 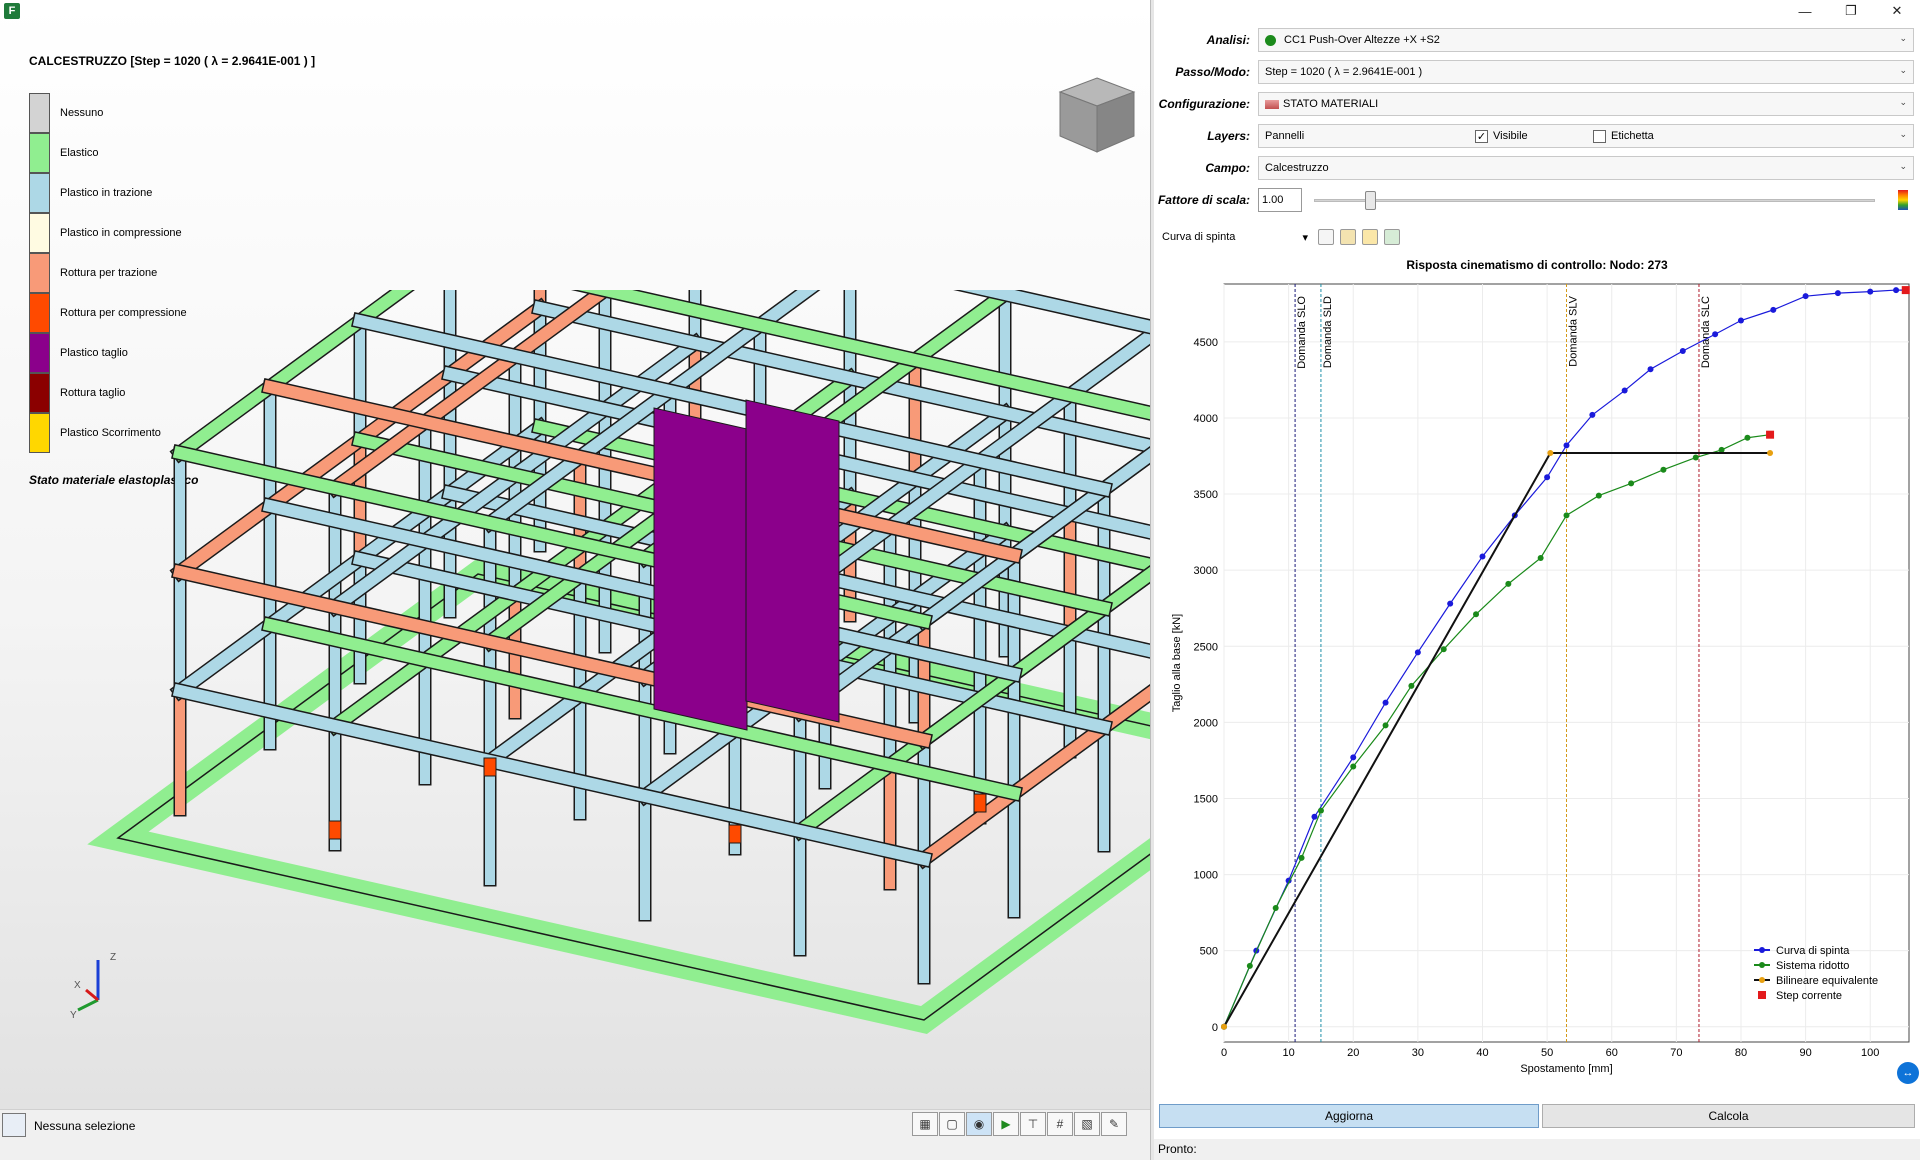 I want to click on x-tick-label: 60, so click(x=1612, y=1053).